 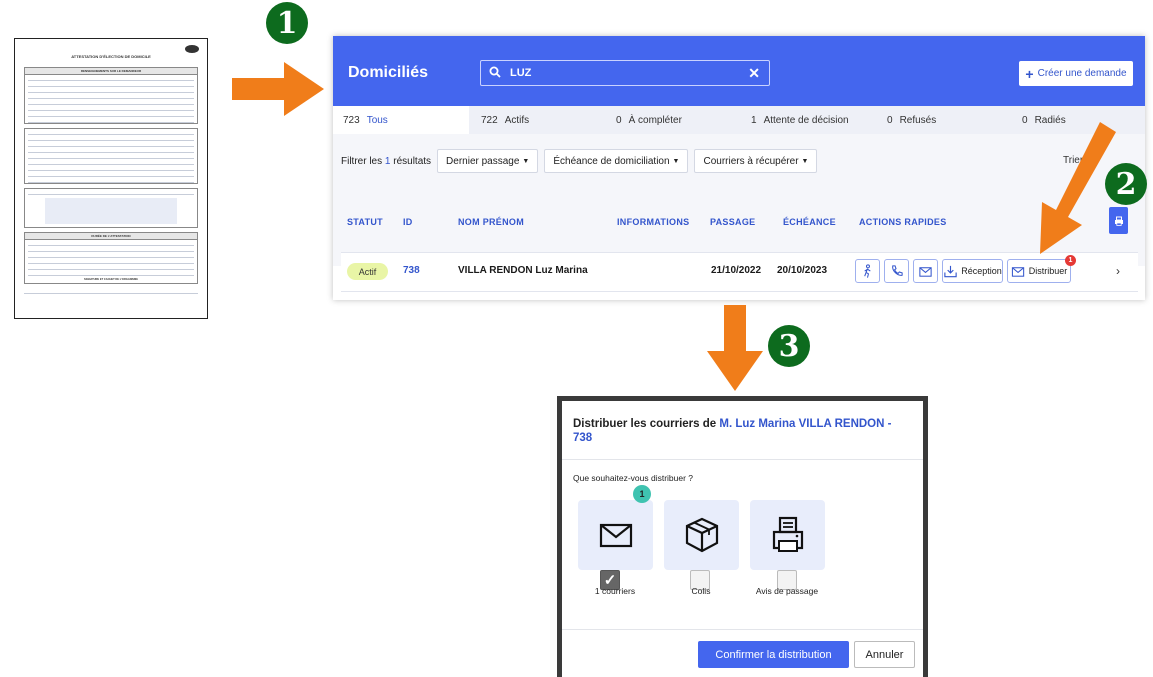 What do you see at coordinates (1118, 271) in the screenshot?
I see `chevron-right-icon: ›` at bounding box center [1118, 271].